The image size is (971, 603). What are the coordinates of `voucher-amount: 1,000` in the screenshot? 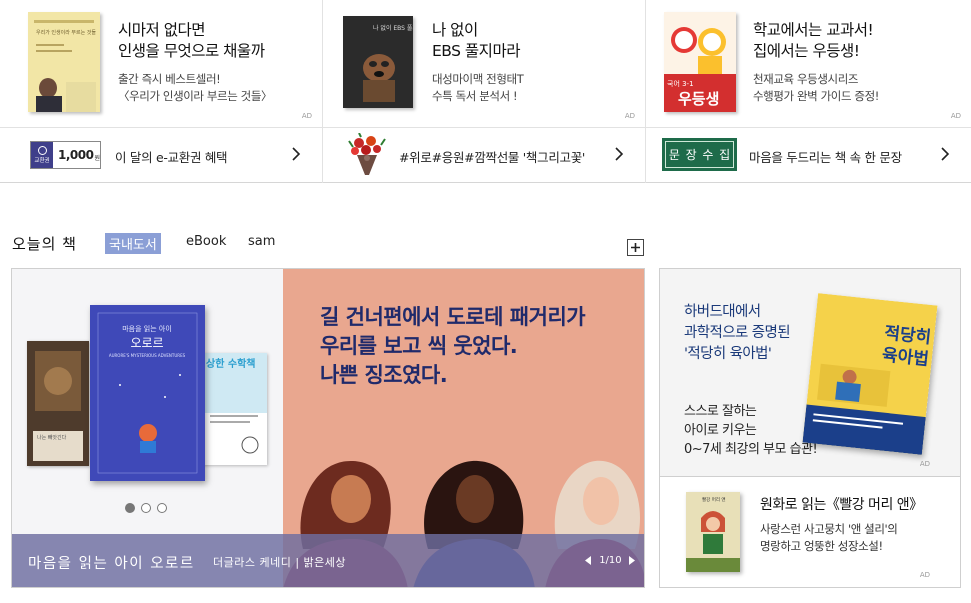 It's located at (76, 155).